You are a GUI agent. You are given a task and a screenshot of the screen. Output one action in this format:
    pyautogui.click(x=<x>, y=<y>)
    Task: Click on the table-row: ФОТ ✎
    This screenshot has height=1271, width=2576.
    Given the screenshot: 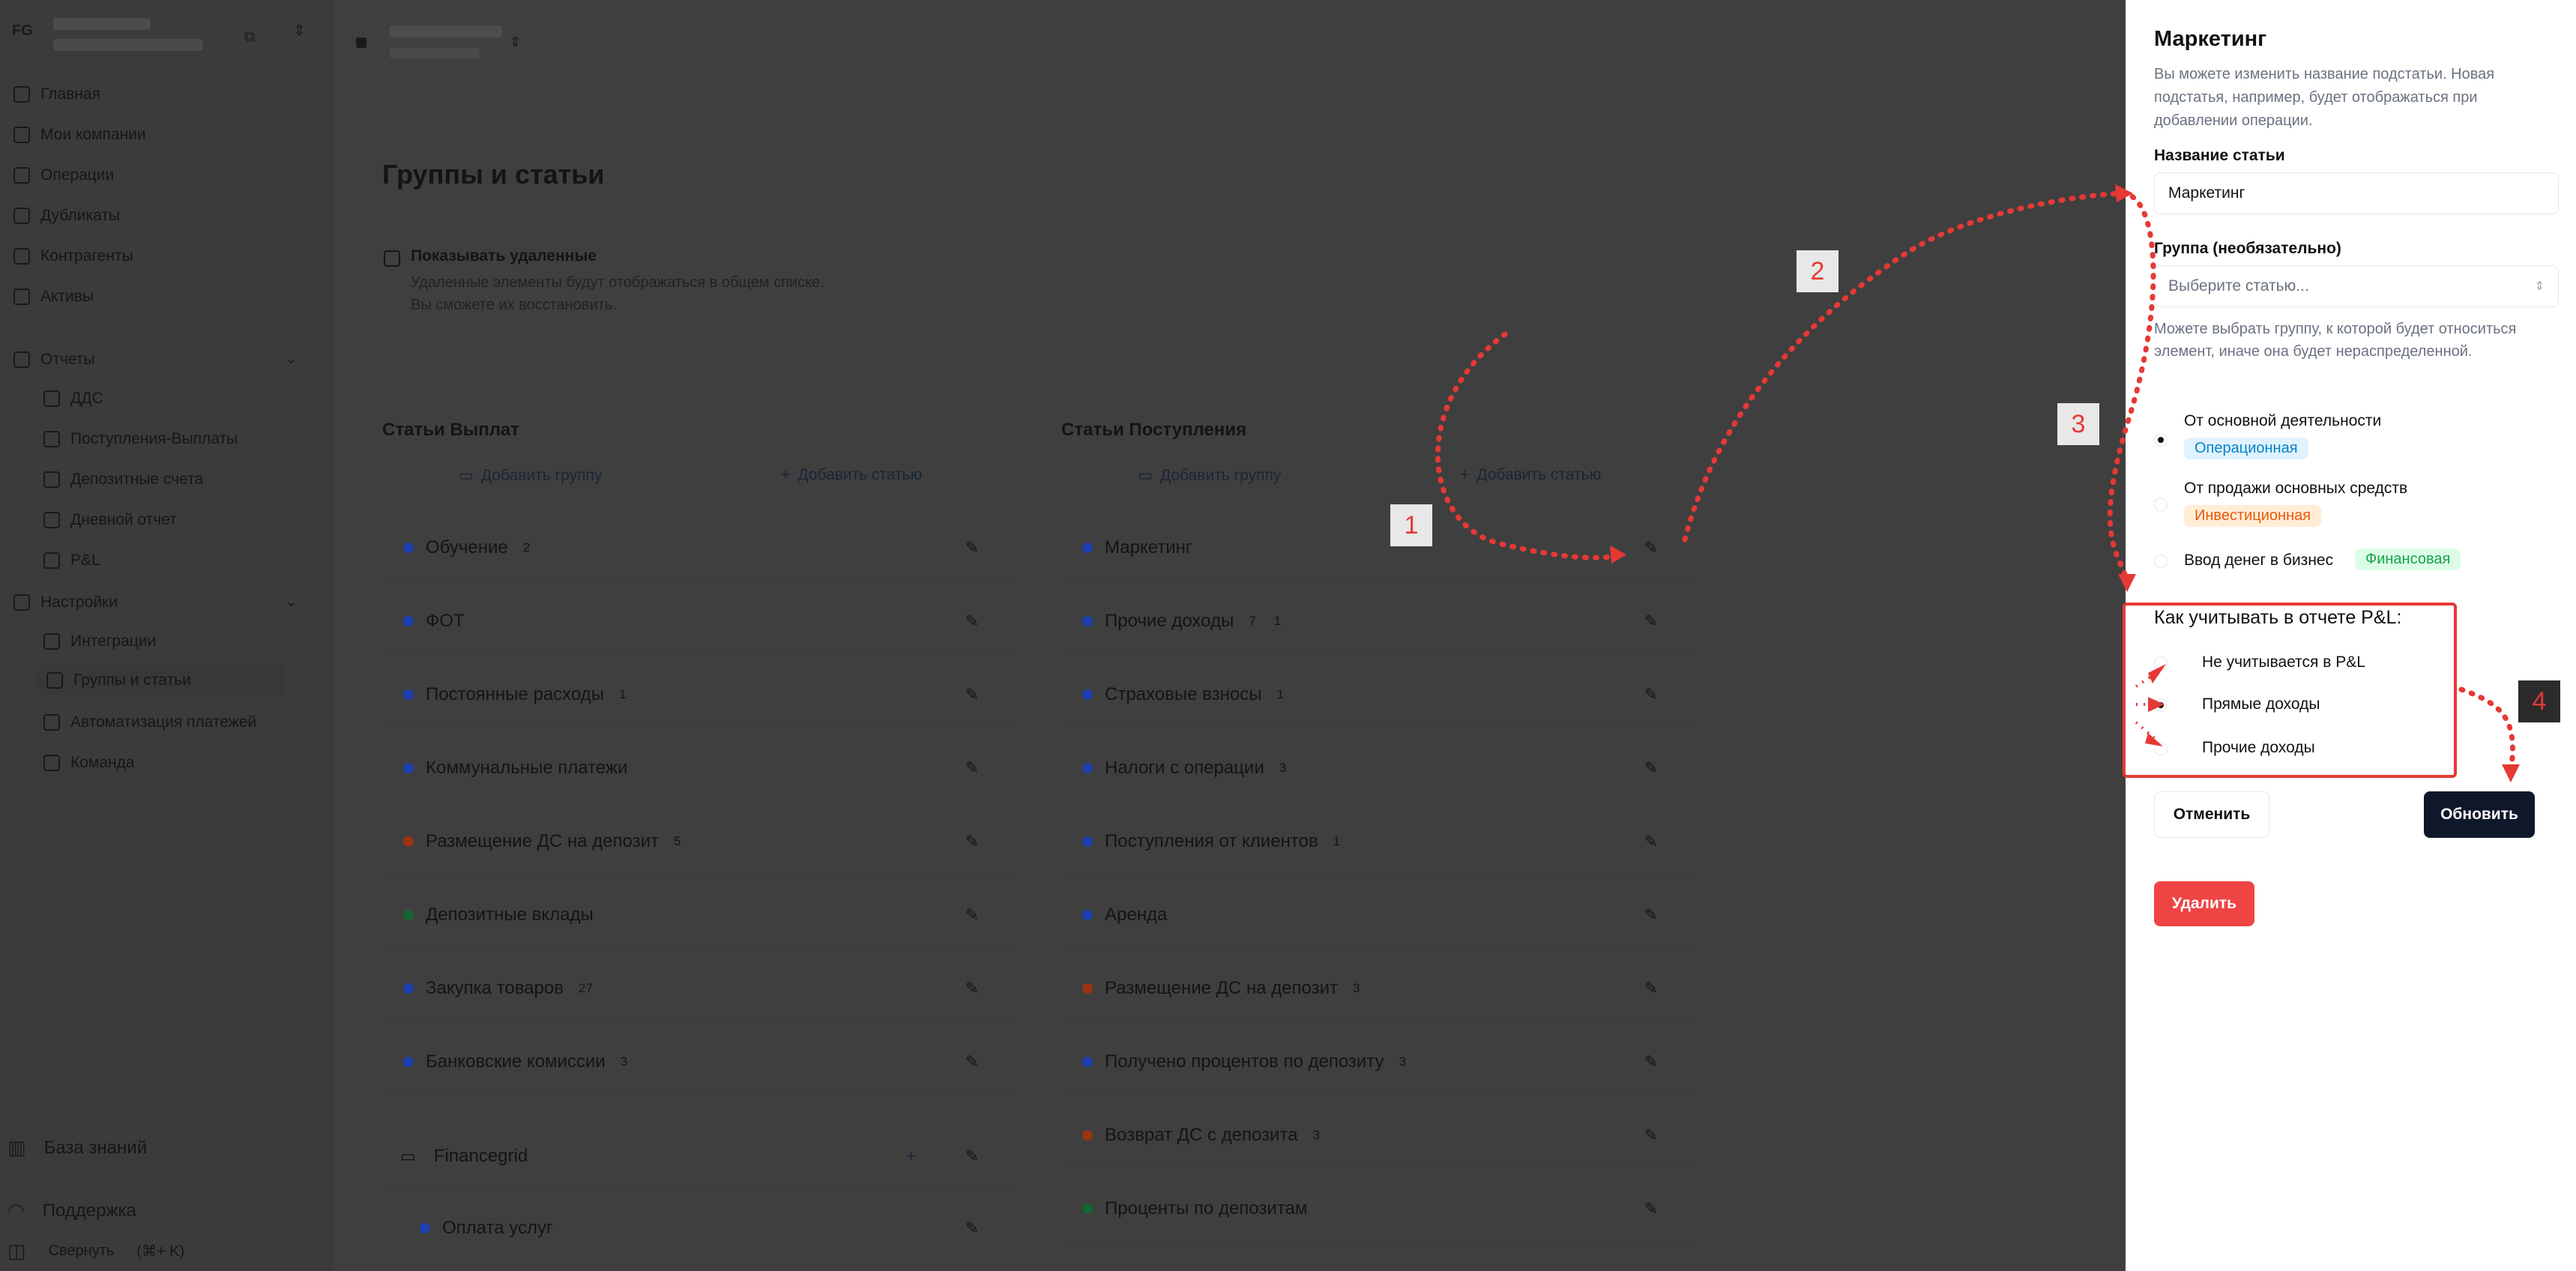 What is the action you would take?
    pyautogui.click(x=699, y=621)
    